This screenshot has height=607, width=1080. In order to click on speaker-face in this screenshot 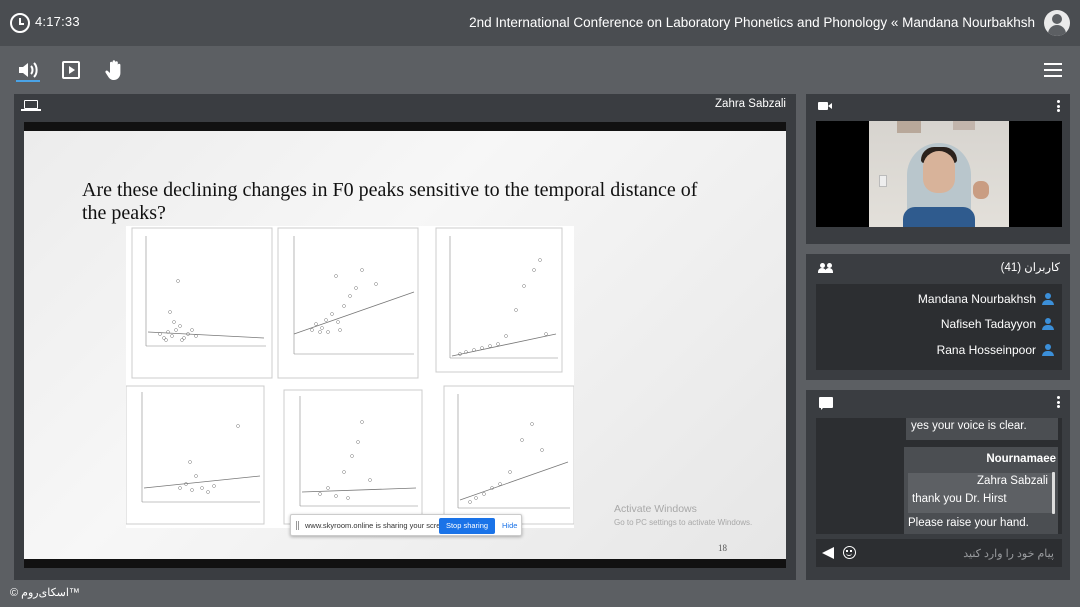, I will do `click(939, 172)`.